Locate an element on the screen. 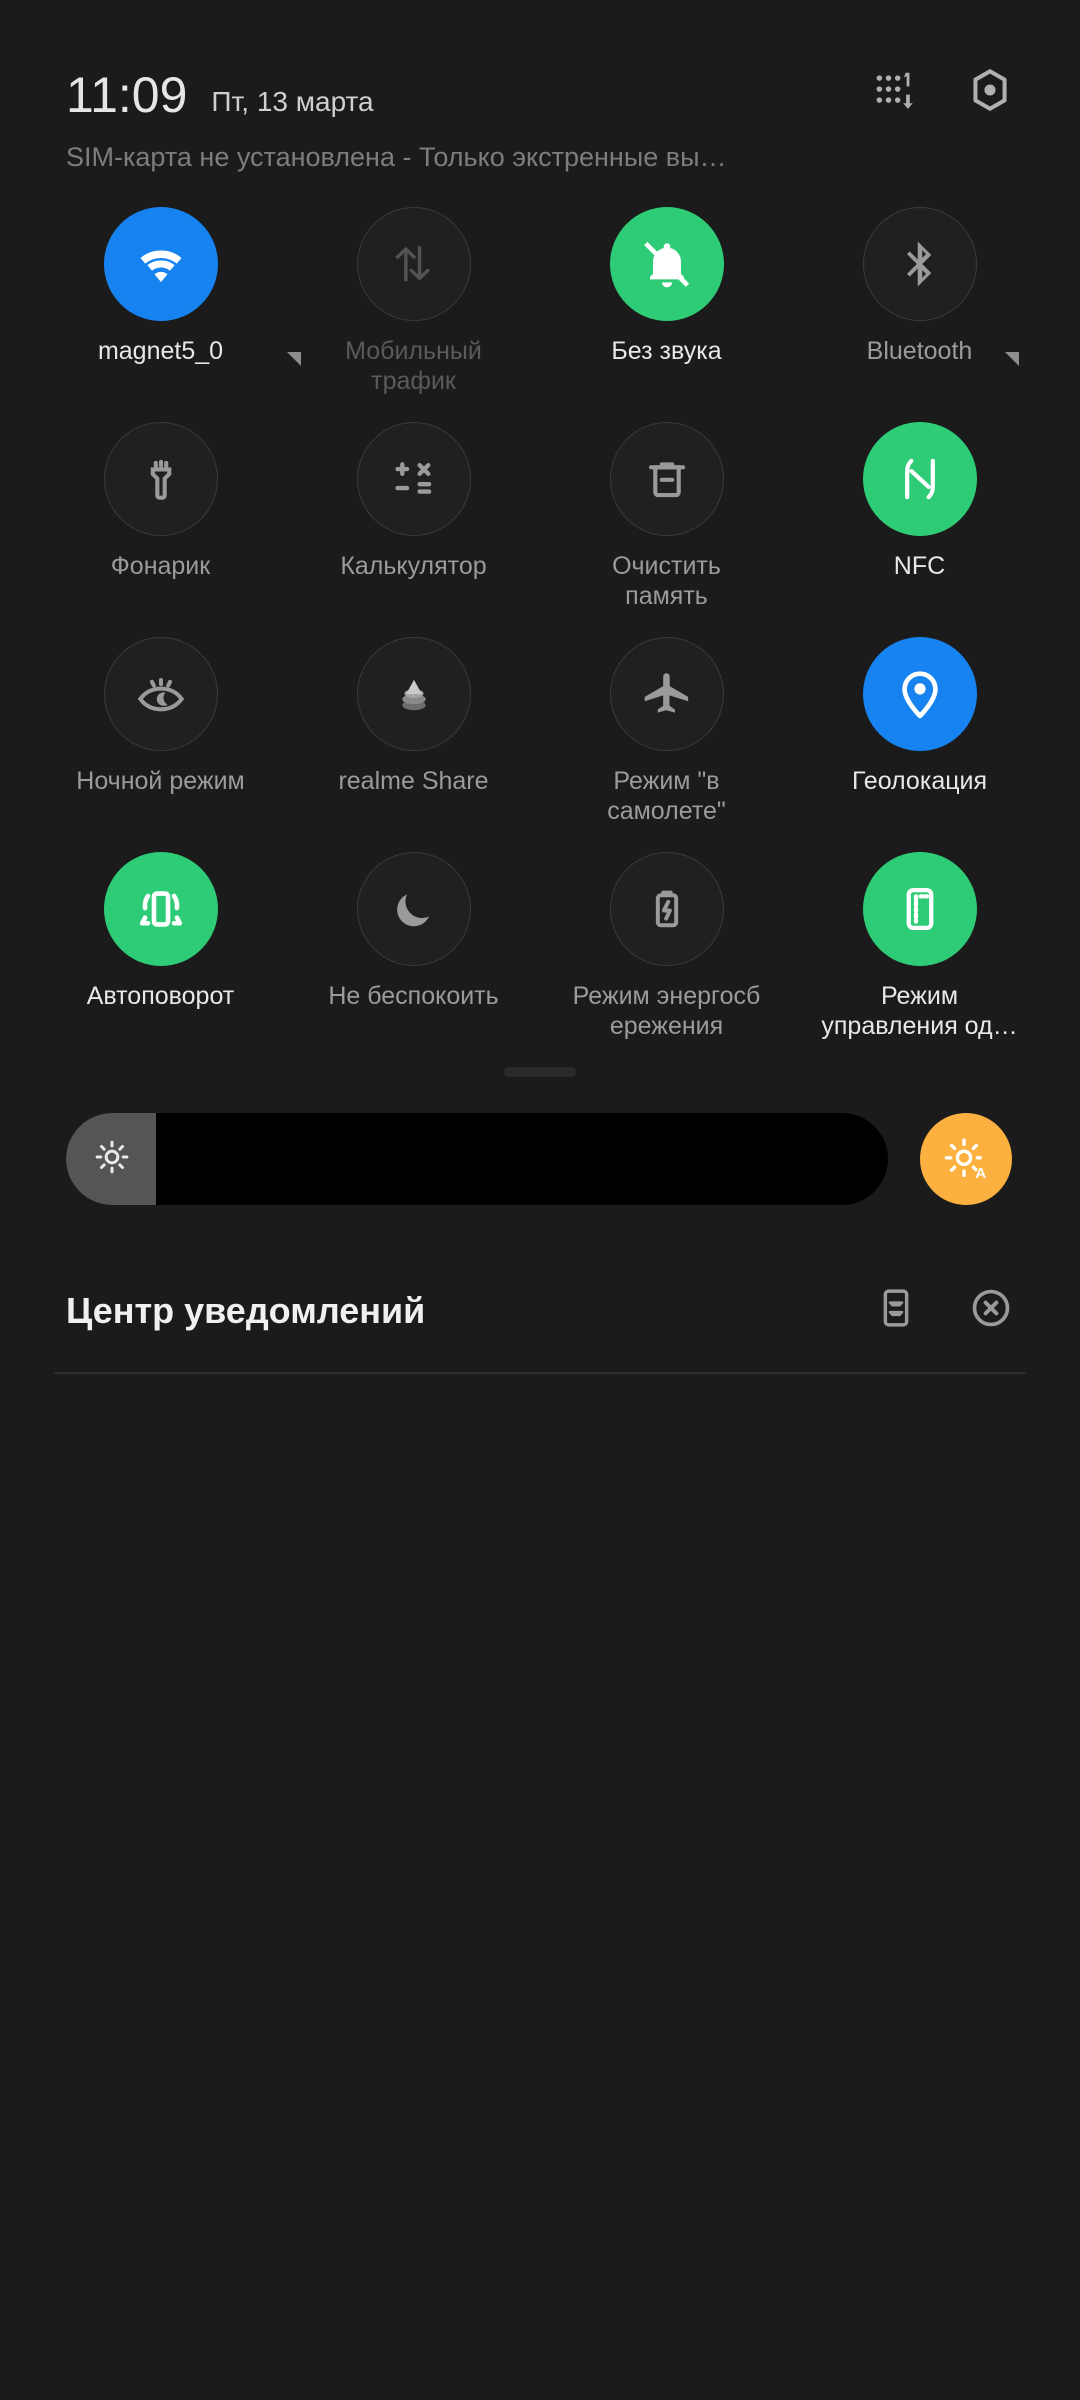 The width and height of the screenshot is (1080, 2400). tile-calculator-circle is located at coordinates (413, 479).